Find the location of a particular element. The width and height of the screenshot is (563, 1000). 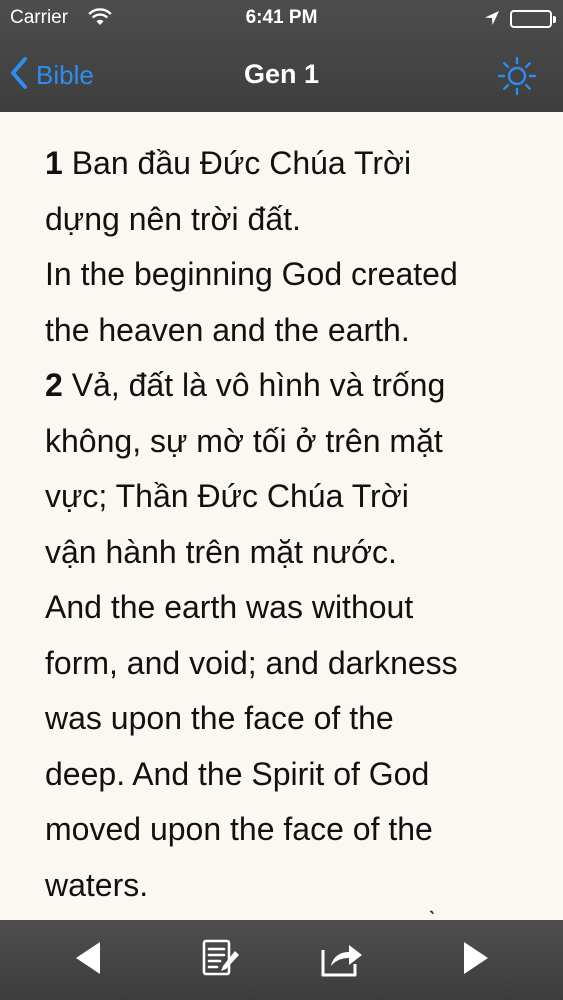

verse-line: không, sự mờ tối ở trên mặt is located at coordinates (244, 440).